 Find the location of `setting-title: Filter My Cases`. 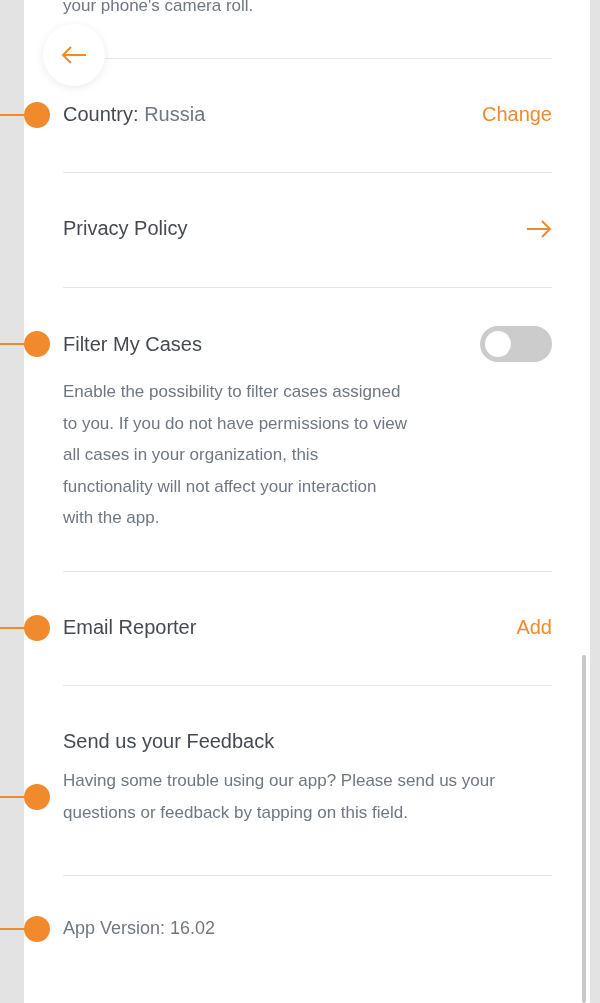

setting-title: Filter My Cases is located at coordinates (132, 344).